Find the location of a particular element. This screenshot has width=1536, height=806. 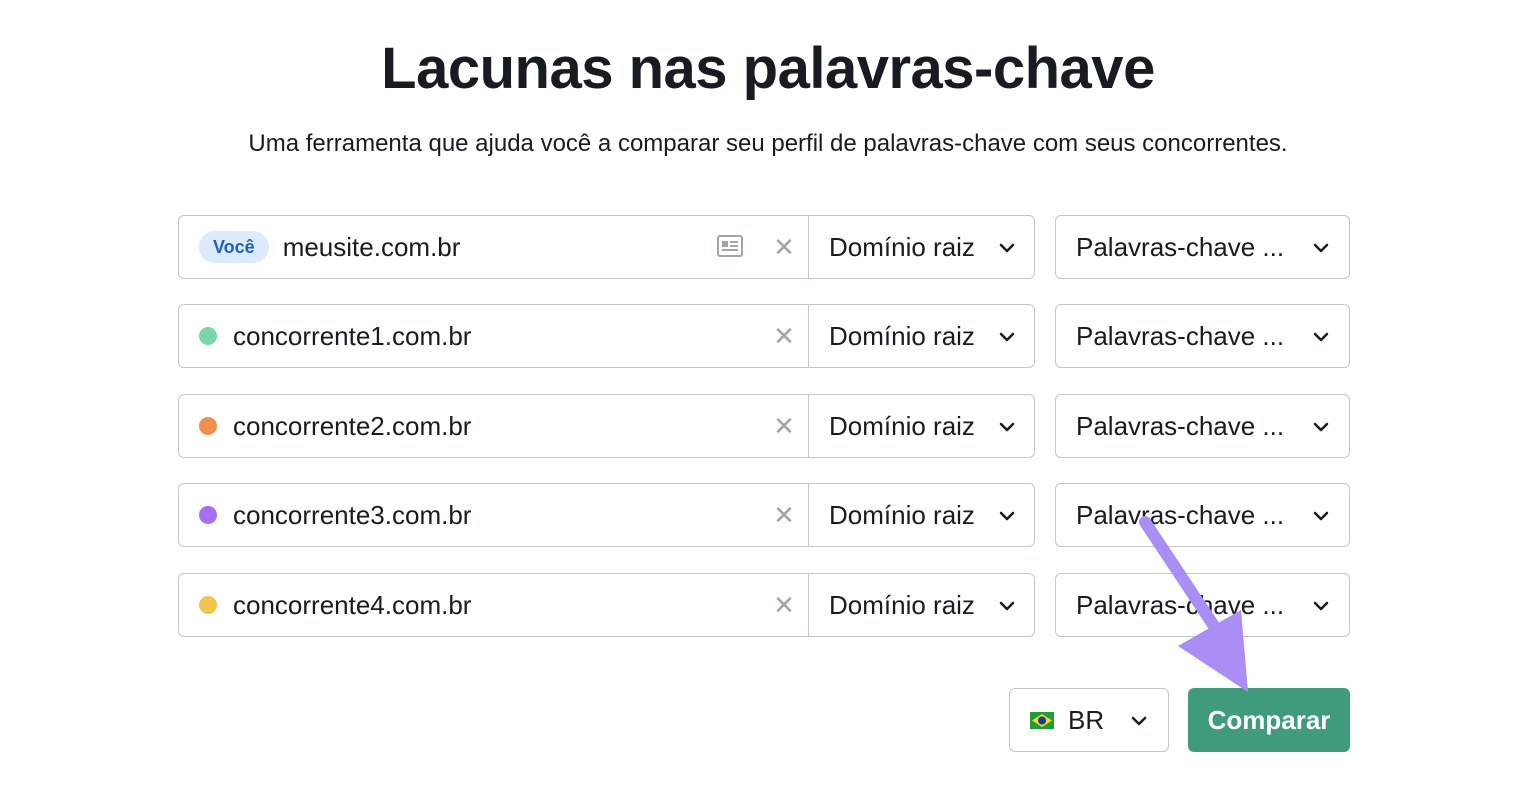

page-title: Lacunas nas palavras-chave is located at coordinates (768, 68).